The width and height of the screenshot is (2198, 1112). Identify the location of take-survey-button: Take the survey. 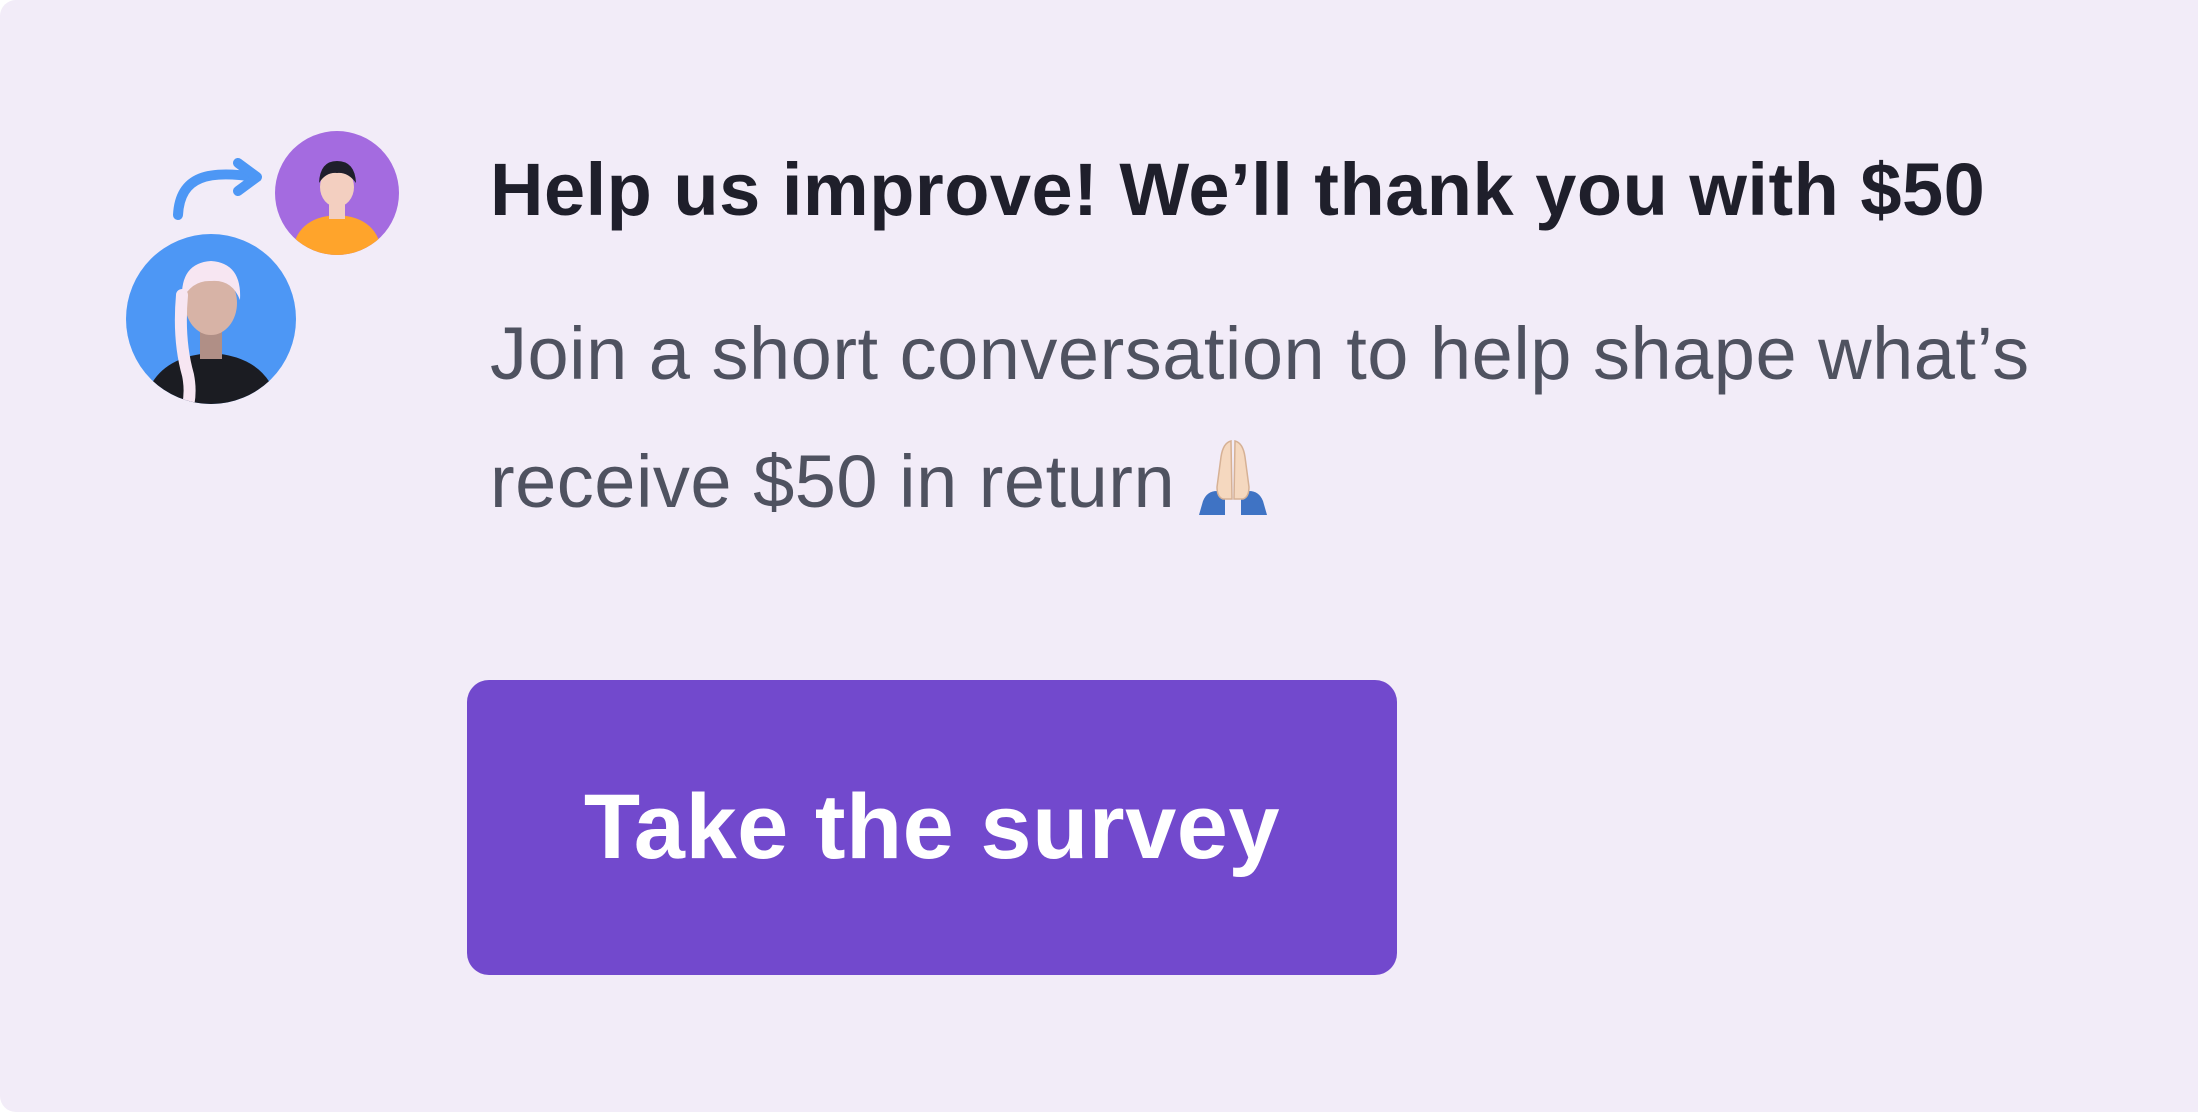
(932, 827).